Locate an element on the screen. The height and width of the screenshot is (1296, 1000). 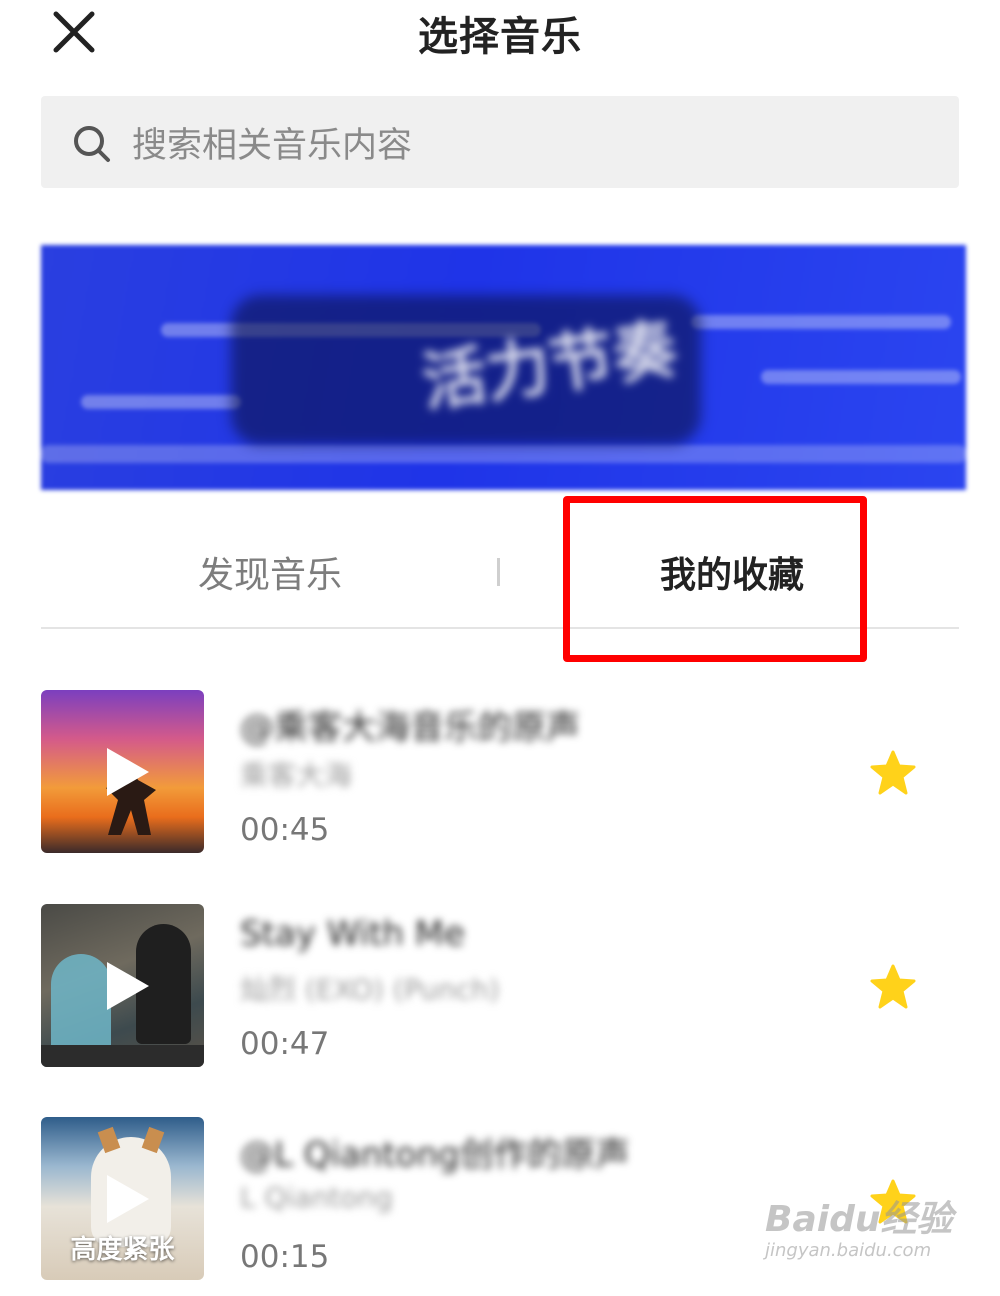
watermark: Baidu经验 jingyan.baidu.com is located at coordinates (860, 1235).